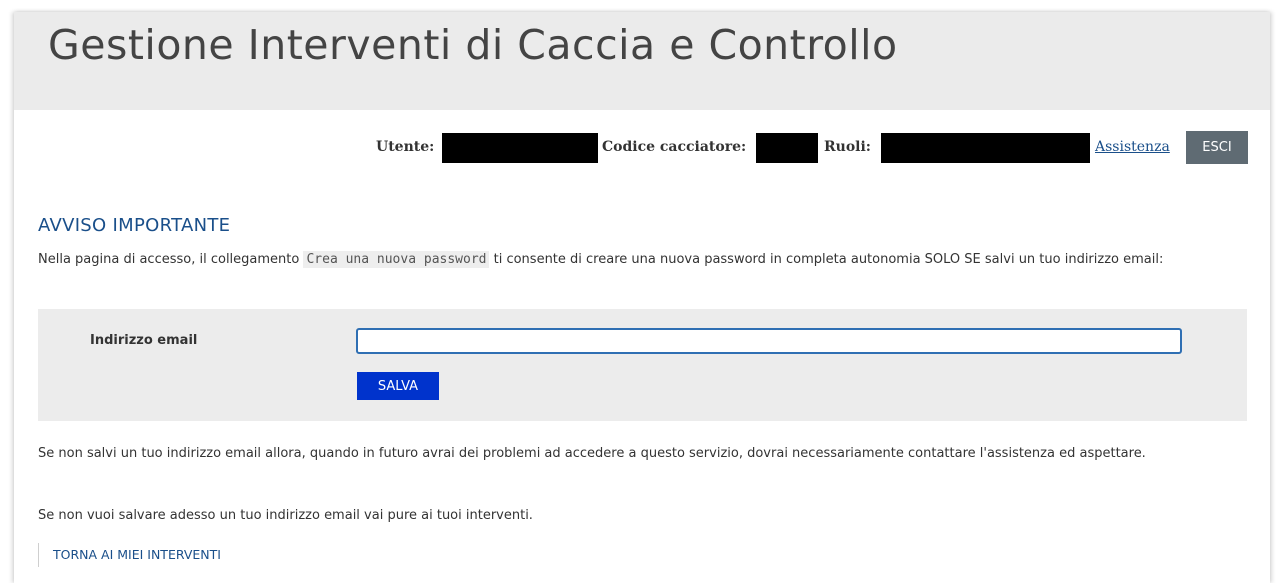 This screenshot has height=583, width=1282. What do you see at coordinates (405, 147) in the screenshot?
I see `utente-label: Utente:` at bounding box center [405, 147].